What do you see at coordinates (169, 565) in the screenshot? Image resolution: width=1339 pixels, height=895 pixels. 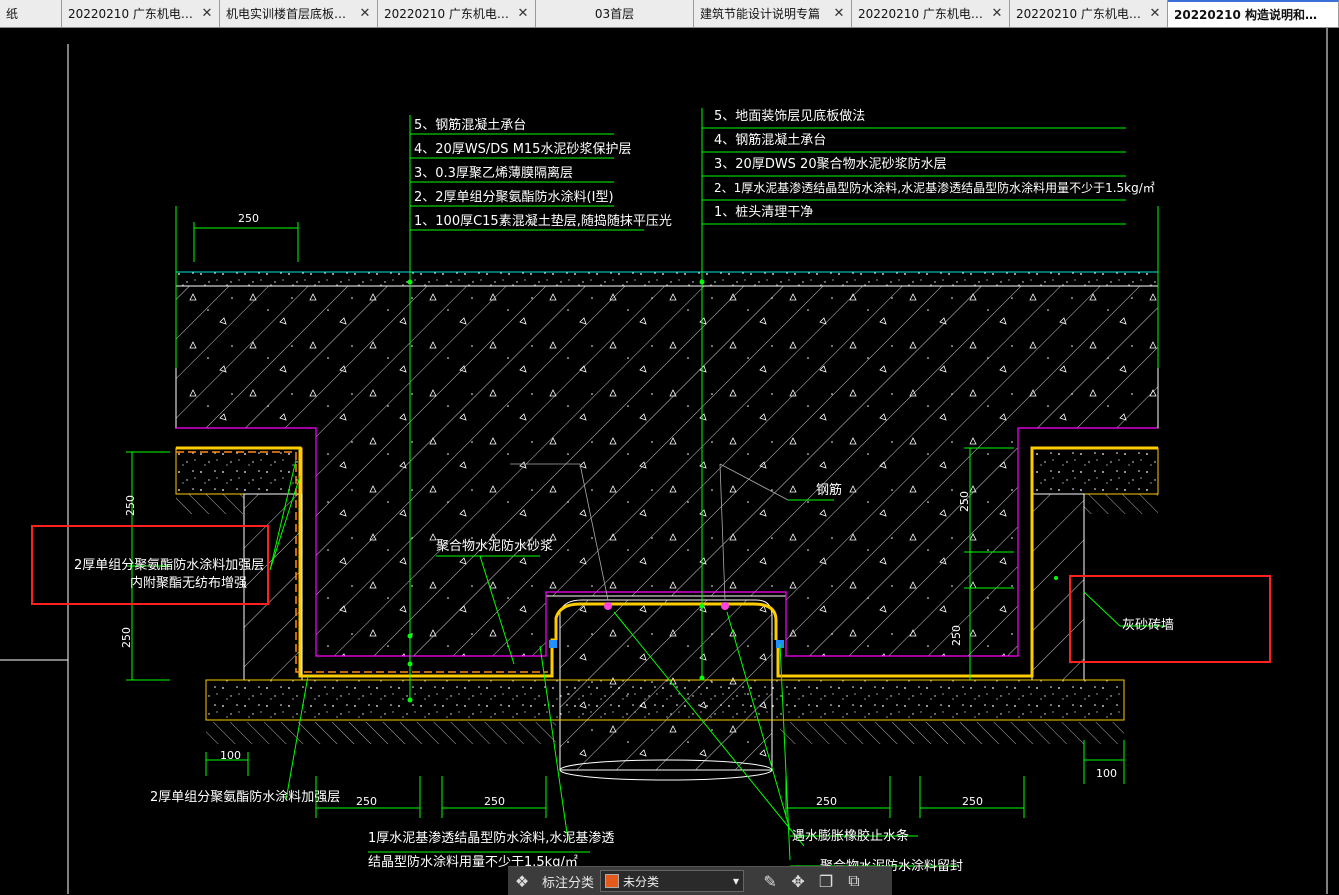 I see `callout-reinforce-layer: 2厚单组分聚氨酯防水涂料加强层` at bounding box center [169, 565].